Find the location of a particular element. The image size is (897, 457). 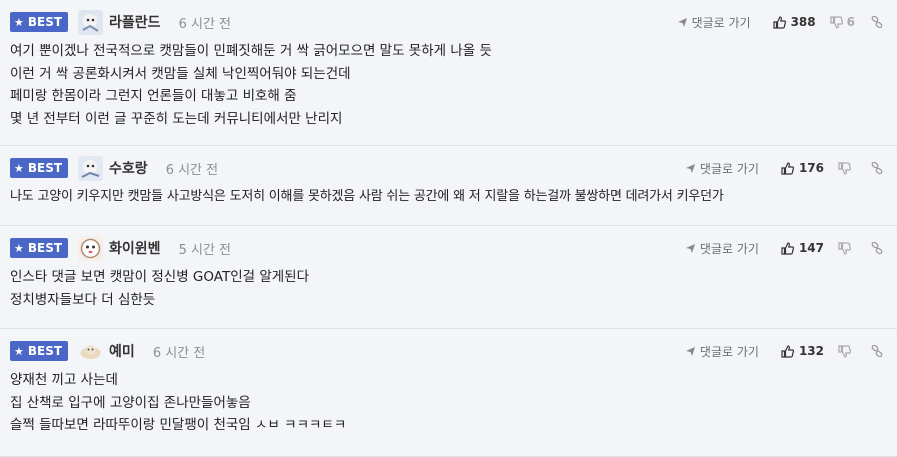

comment-text-line: 정치병자들보다 더 심한듯 is located at coordinates (83, 299).